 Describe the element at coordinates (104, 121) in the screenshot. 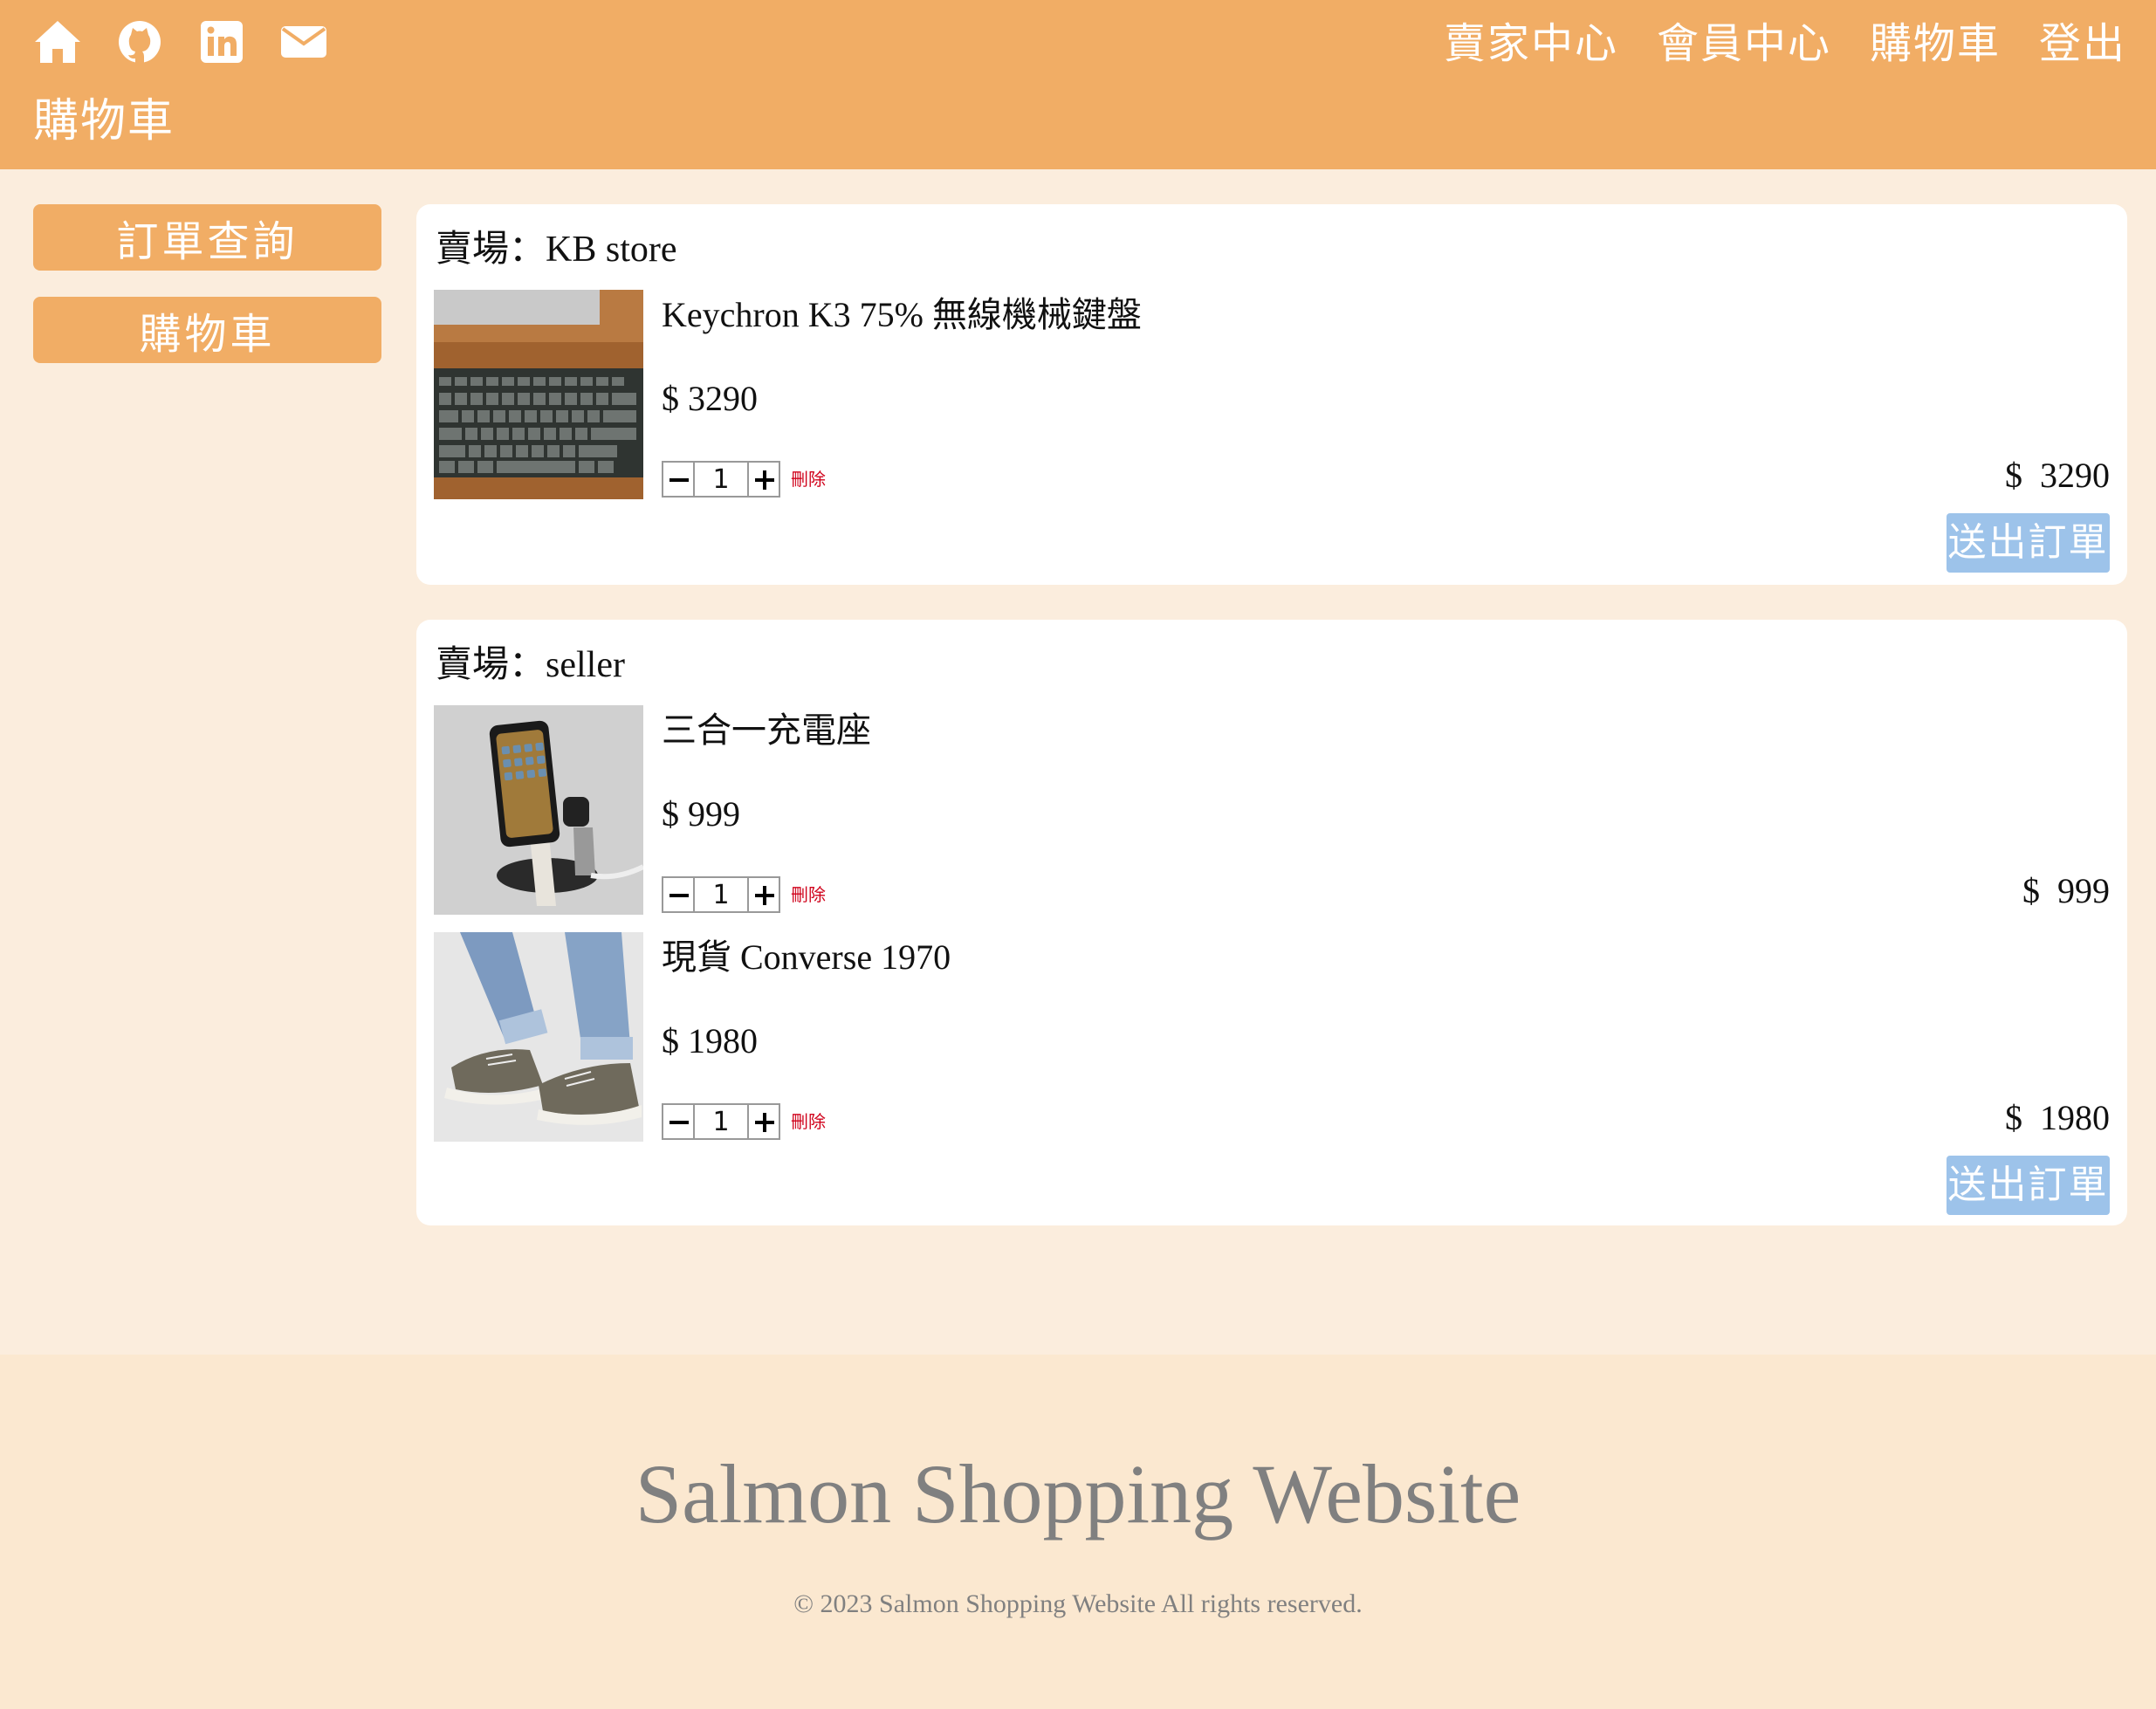

I see `page-title: 購物車` at that location.